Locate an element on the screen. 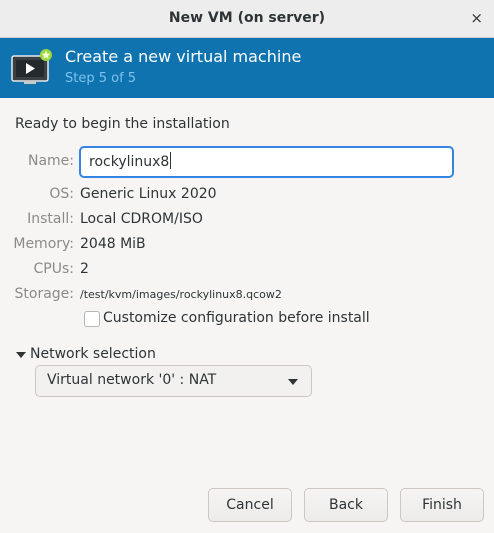 The width and height of the screenshot is (494, 533). banner-heading: Create a new virtual machine is located at coordinates (183, 56).